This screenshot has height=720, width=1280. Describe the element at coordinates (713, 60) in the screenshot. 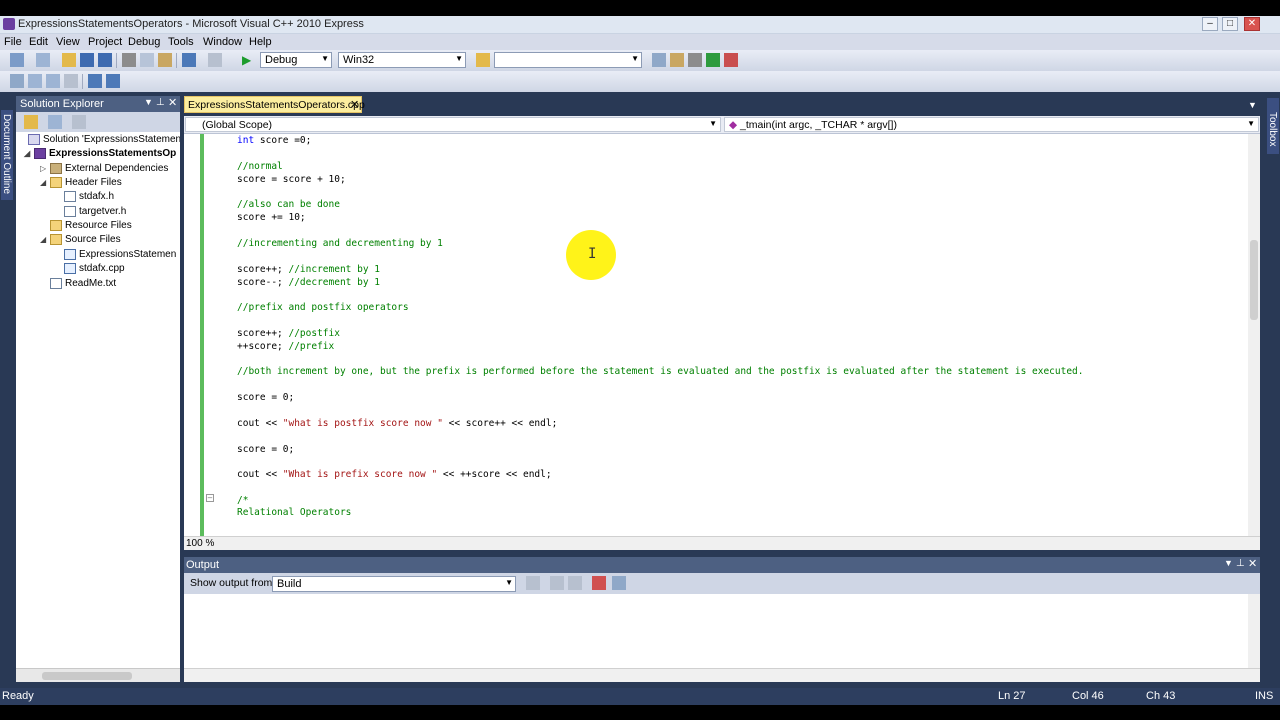

I see `start-page-icon` at that location.